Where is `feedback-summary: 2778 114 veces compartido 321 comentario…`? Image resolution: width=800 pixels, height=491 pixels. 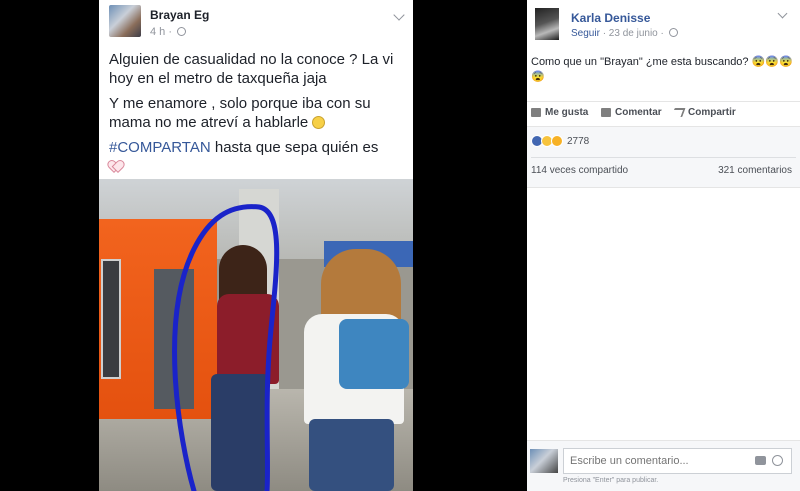
feedback-summary: 2778 114 veces compartido 321 comentario… is located at coordinates (663, 157).